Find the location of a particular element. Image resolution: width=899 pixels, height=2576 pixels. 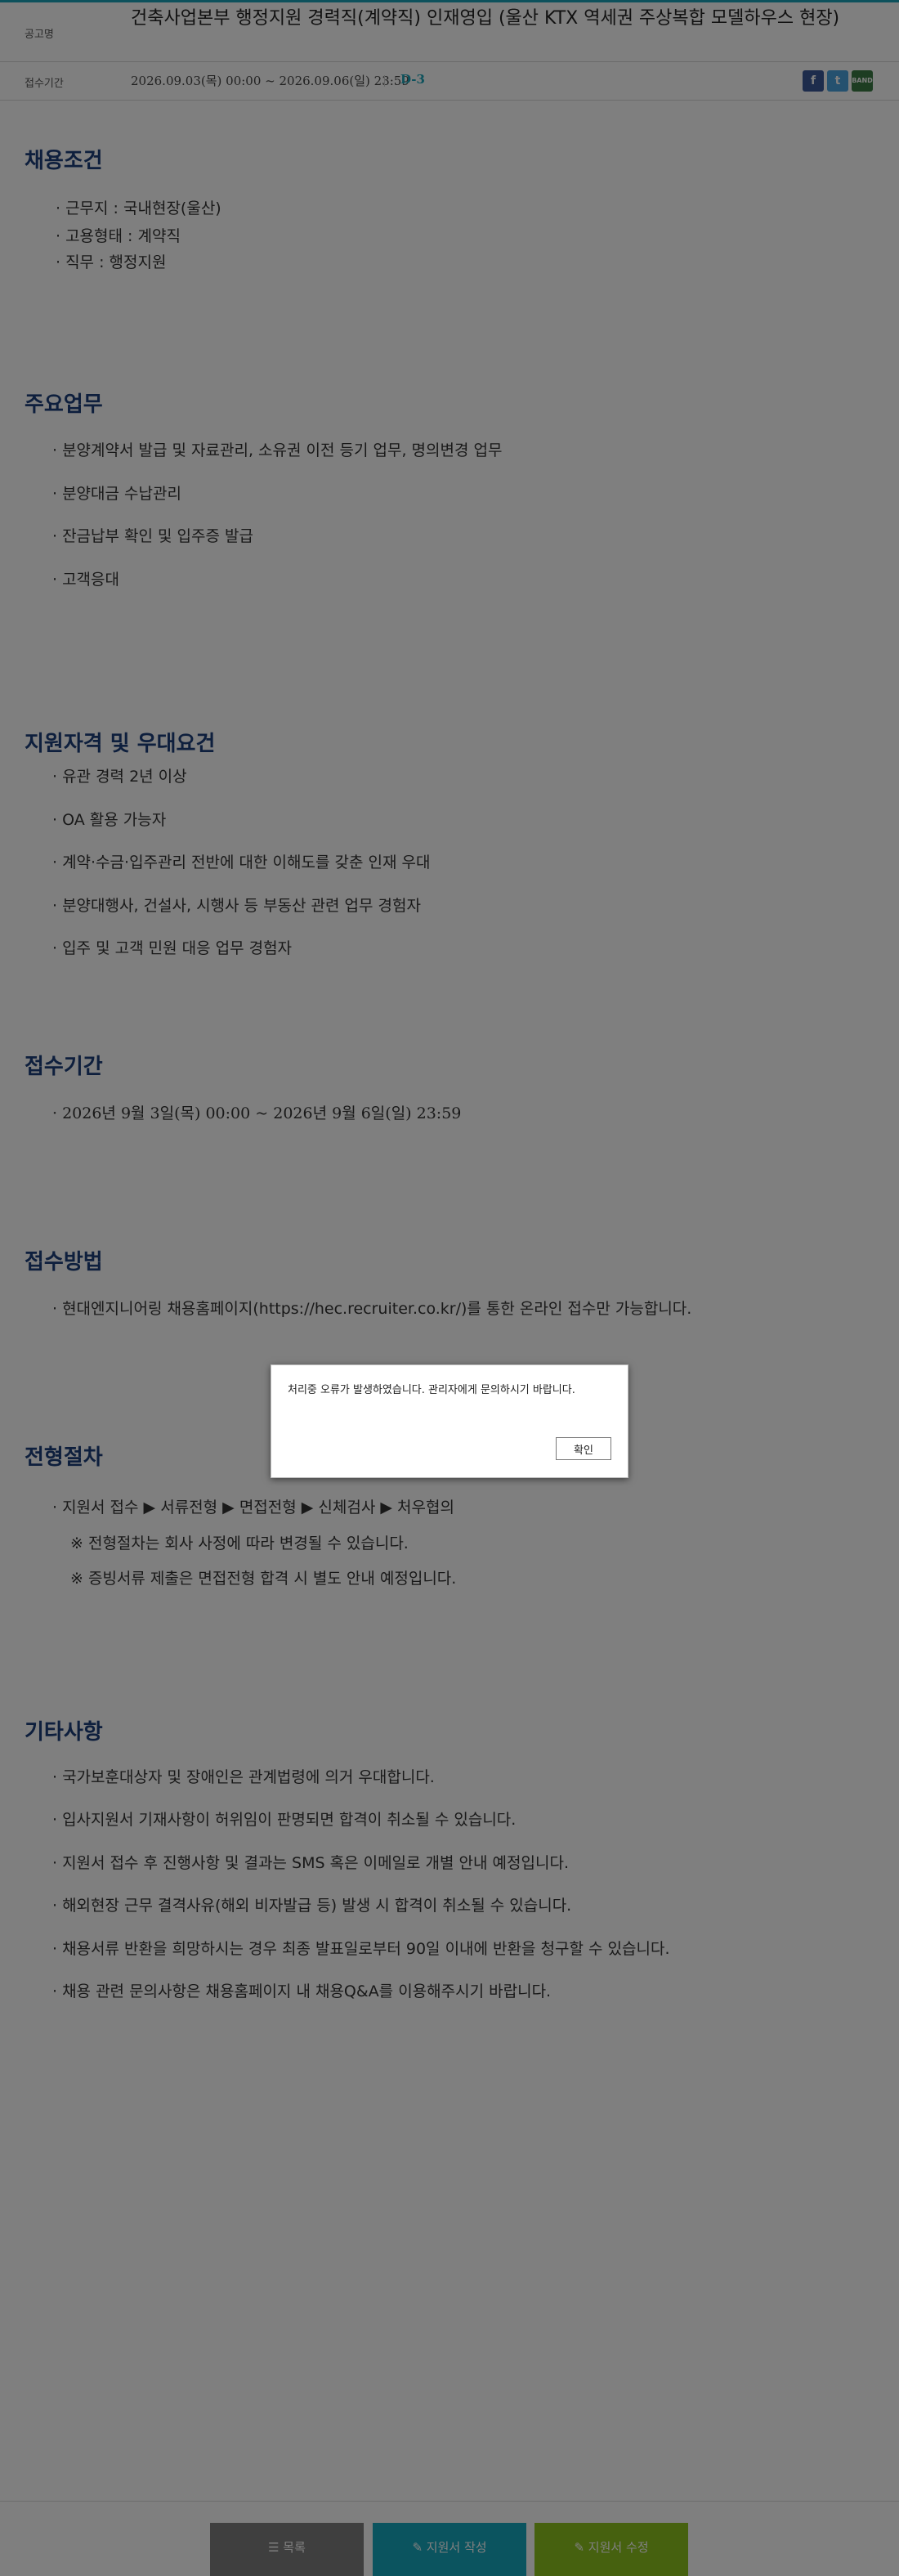

confirm-button: 확인 is located at coordinates (583, 1448).